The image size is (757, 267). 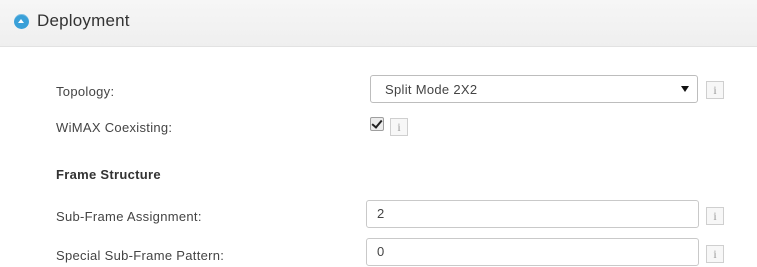 What do you see at coordinates (532, 252) in the screenshot?
I see `special-subframe-pattern-input: 0` at bounding box center [532, 252].